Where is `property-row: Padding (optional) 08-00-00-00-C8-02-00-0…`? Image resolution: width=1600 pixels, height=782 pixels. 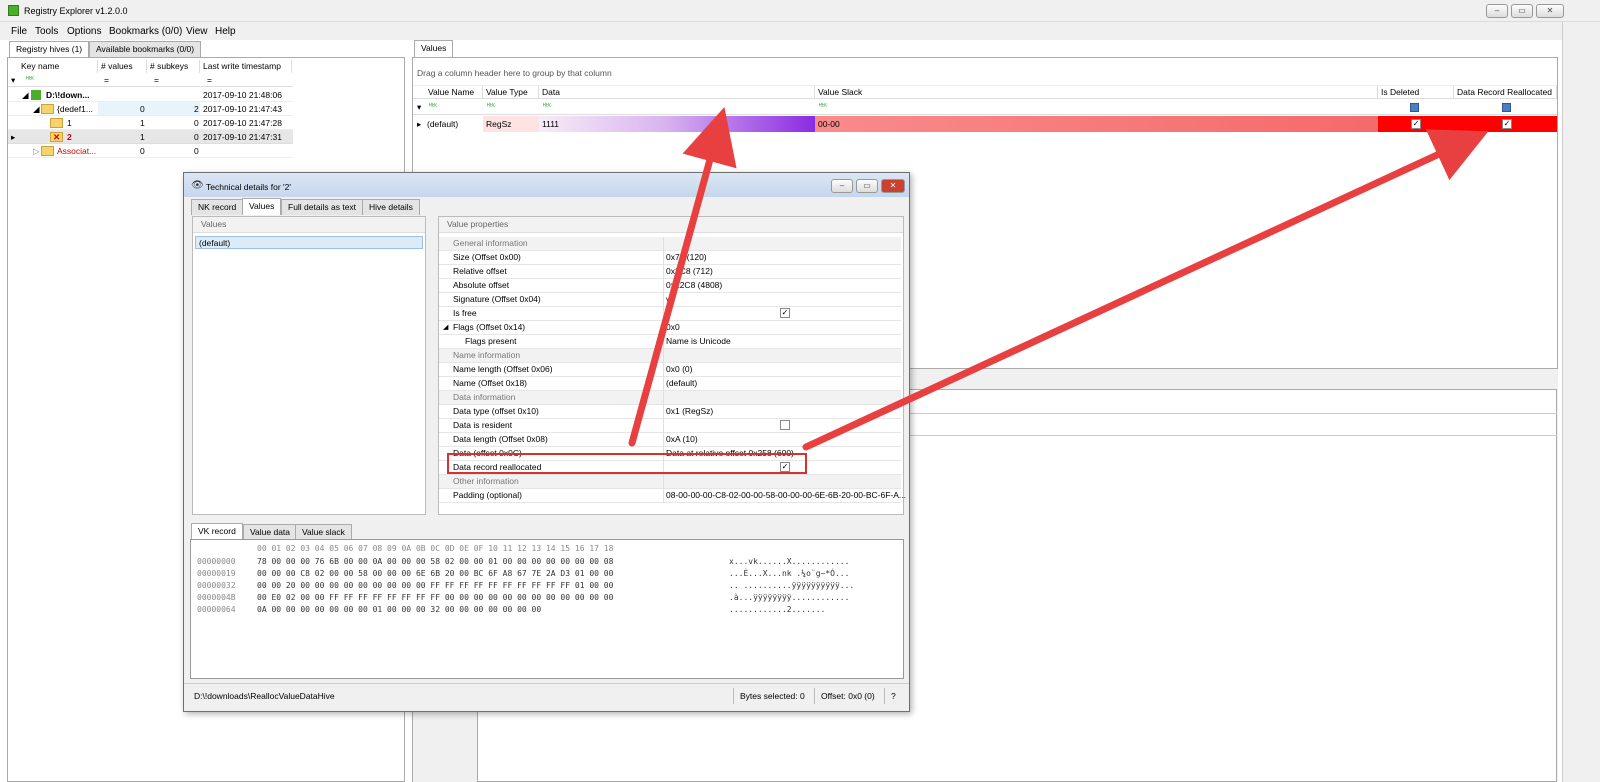
property-row: Padding (optional) 08-00-00-00-C8-02-00-0… is located at coordinates (672, 496).